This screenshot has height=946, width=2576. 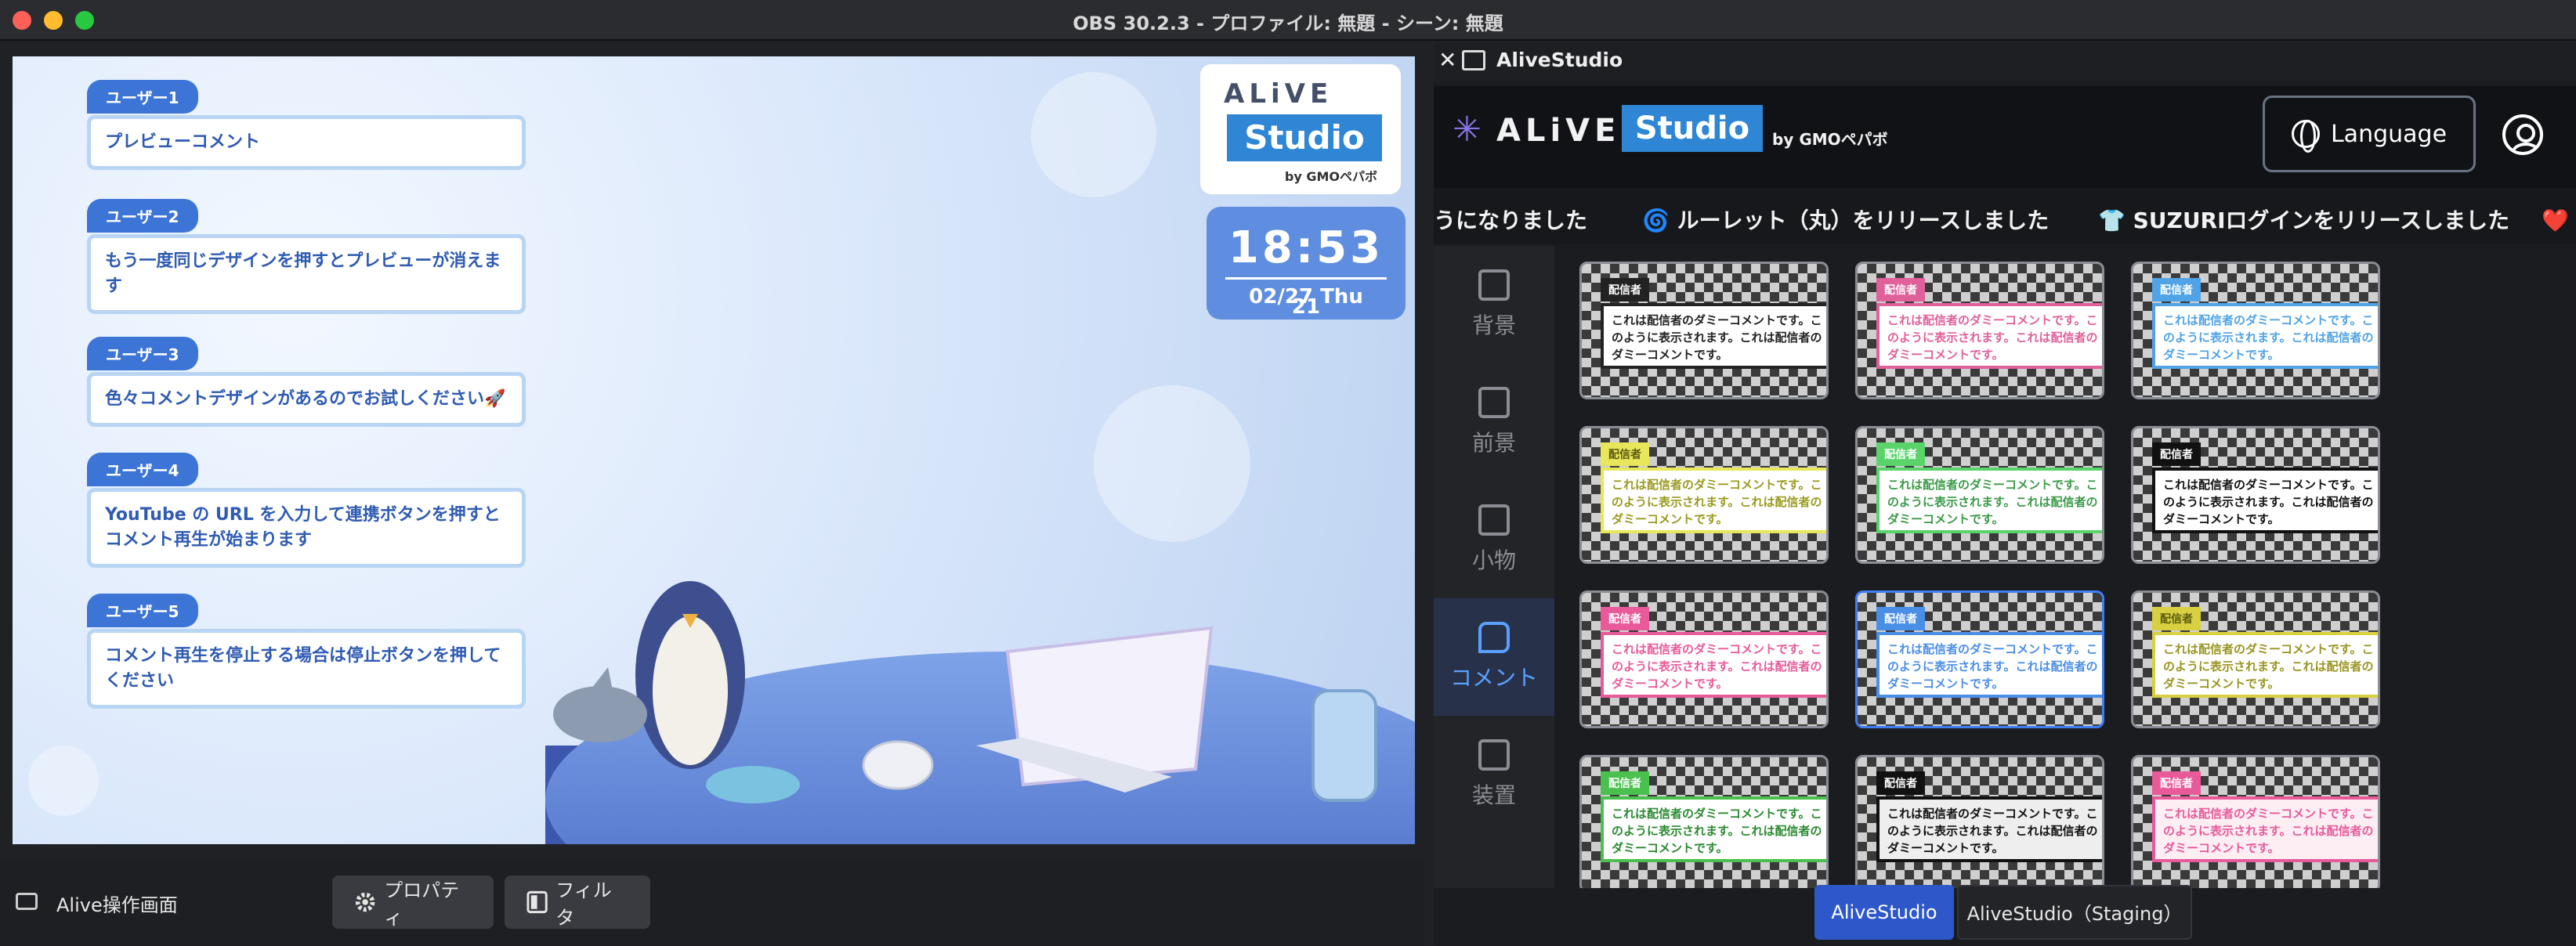 I want to click on filter-icon, so click(x=537, y=902).